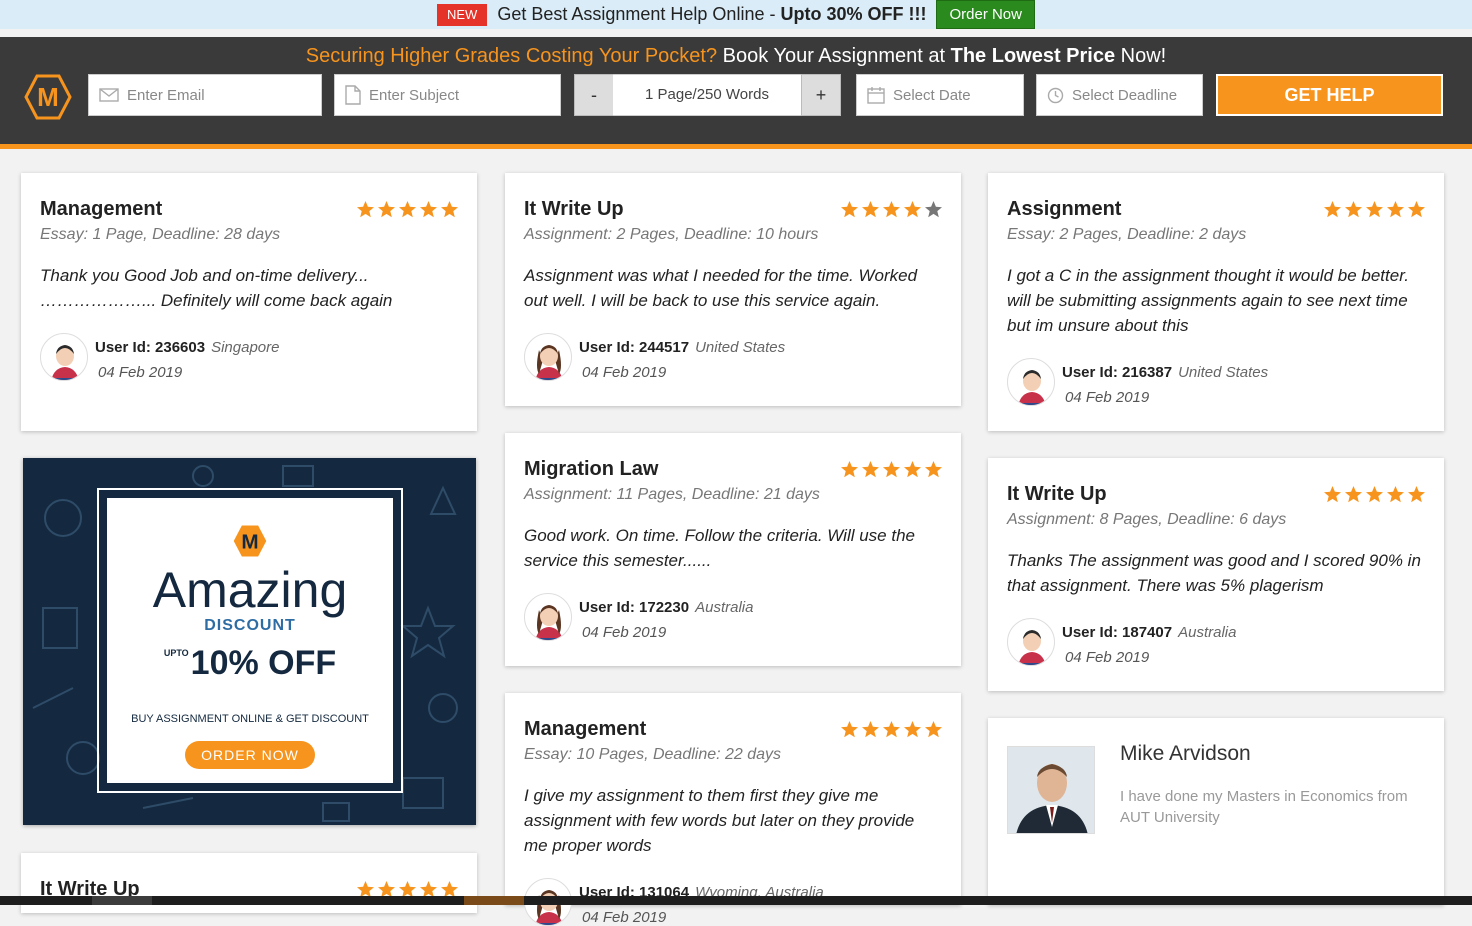 The height and width of the screenshot is (926, 1472). I want to click on order-now-button: Order Now, so click(985, 14).